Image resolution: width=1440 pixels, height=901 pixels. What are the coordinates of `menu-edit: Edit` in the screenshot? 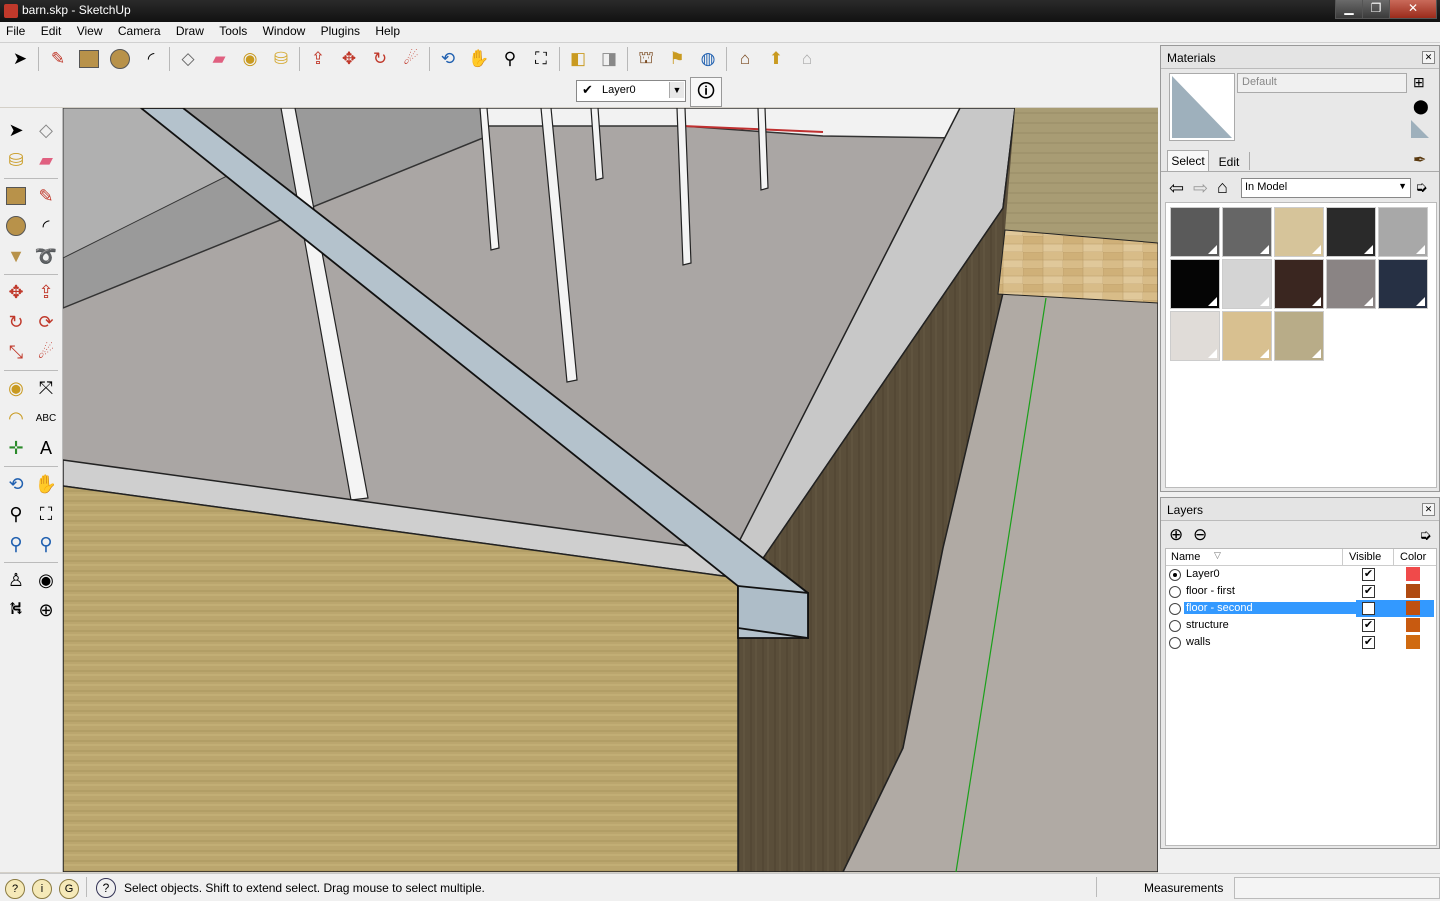 It's located at (51, 30).